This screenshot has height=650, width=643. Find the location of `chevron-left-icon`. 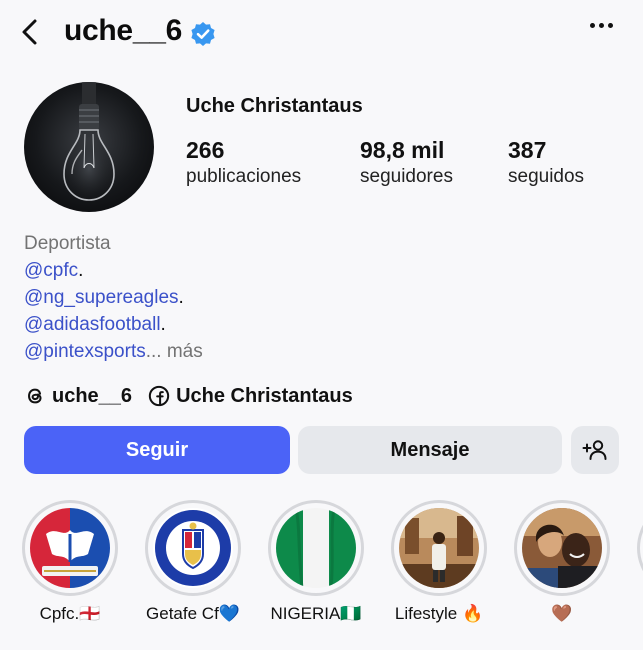

chevron-left-icon is located at coordinates (29, 32).